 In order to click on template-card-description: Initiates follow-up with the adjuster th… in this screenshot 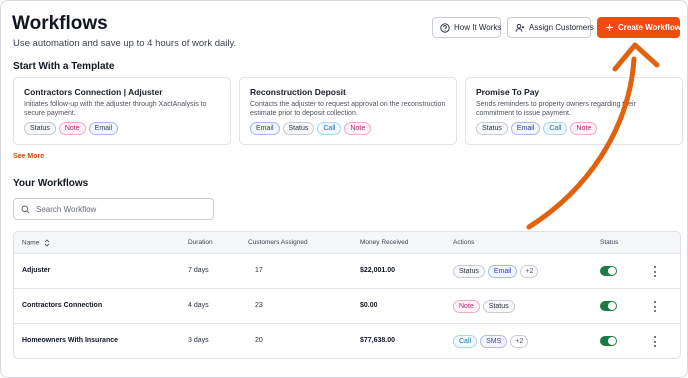, I will do `click(115, 109)`.